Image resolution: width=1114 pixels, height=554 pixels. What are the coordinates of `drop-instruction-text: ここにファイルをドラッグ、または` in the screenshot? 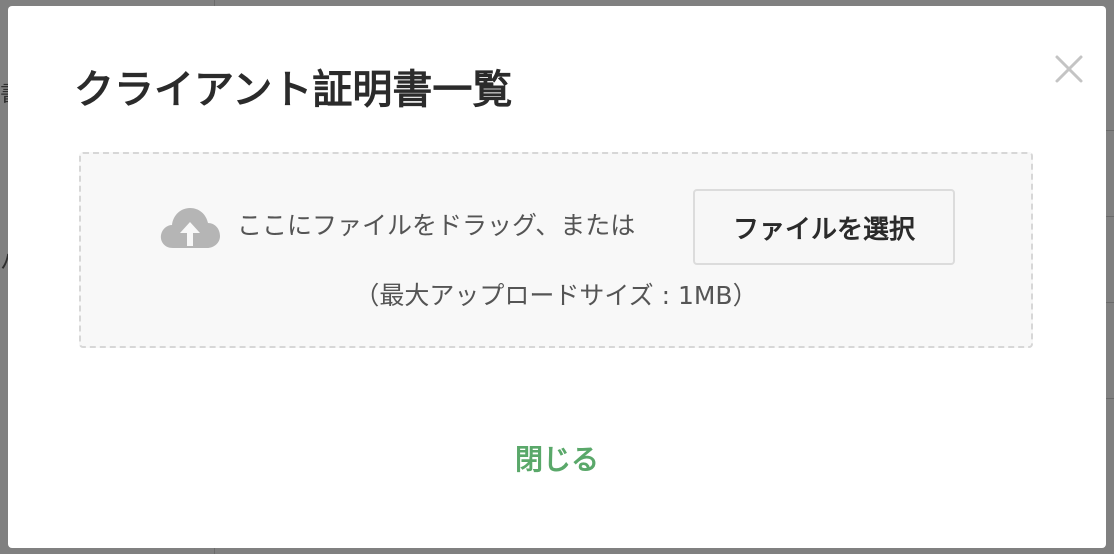 It's located at (436, 225).